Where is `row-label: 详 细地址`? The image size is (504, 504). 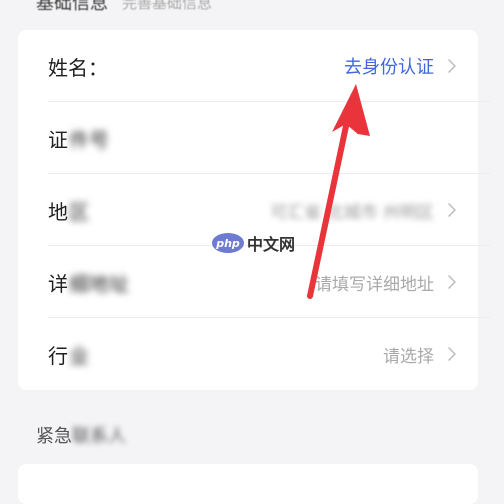
row-label: 详 细地址 is located at coordinates (88, 282).